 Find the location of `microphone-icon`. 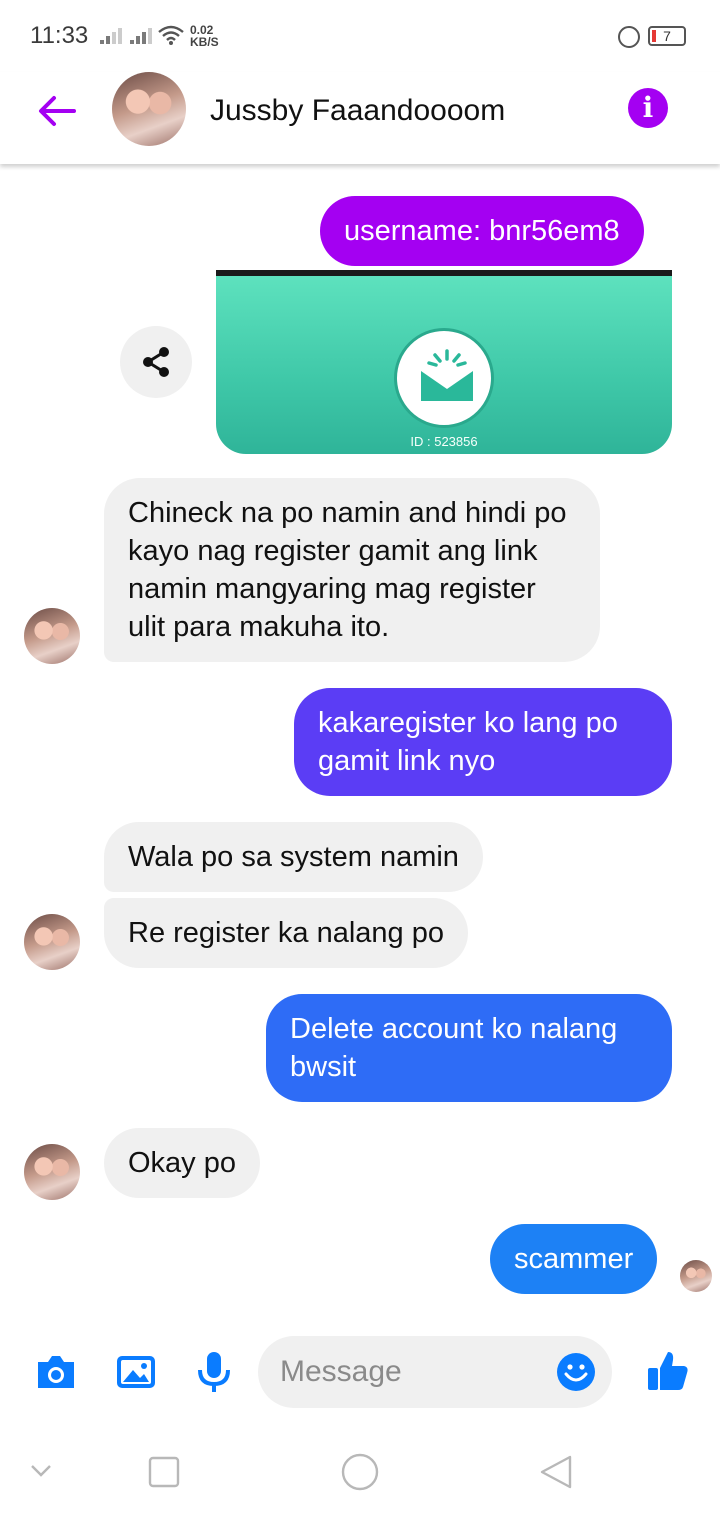

microphone-icon is located at coordinates (214, 1372).